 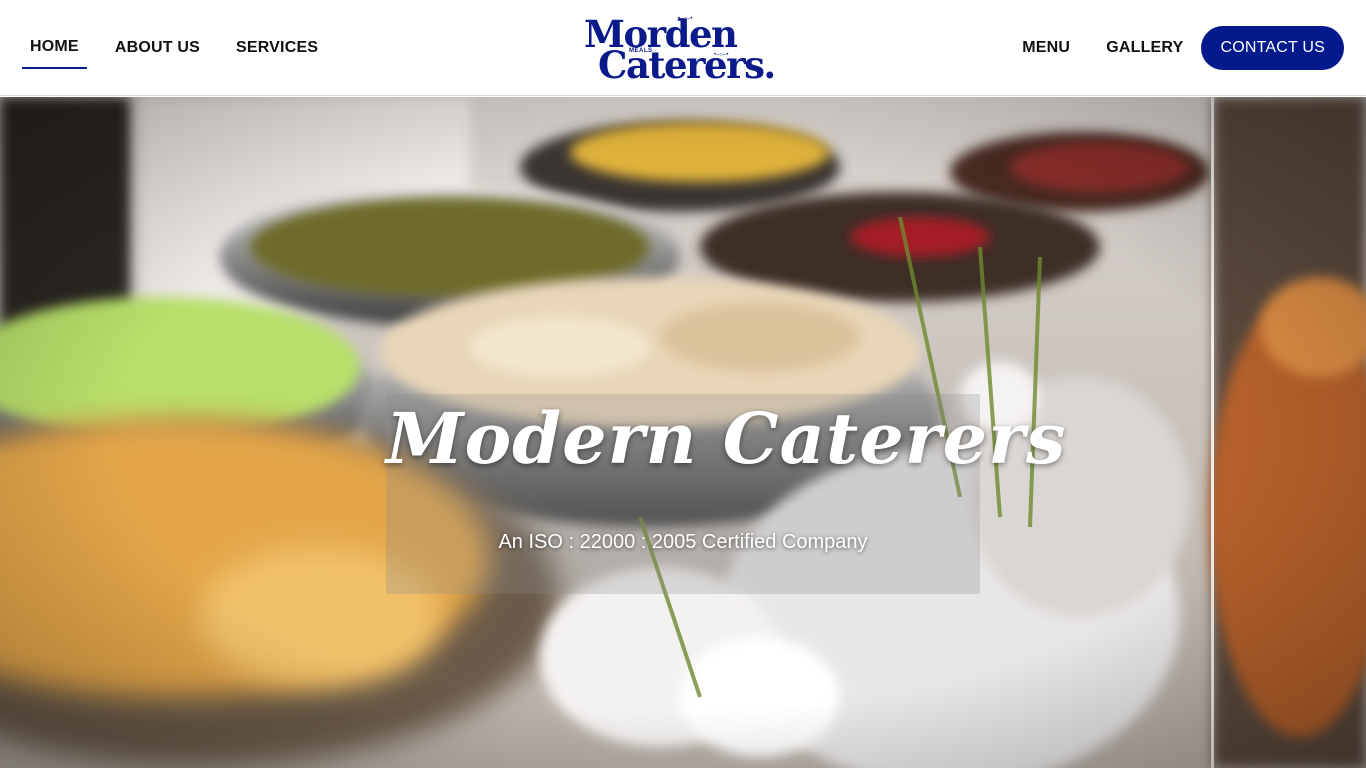 I want to click on logo-word-caterers: Caterers., so click(x=687, y=65).